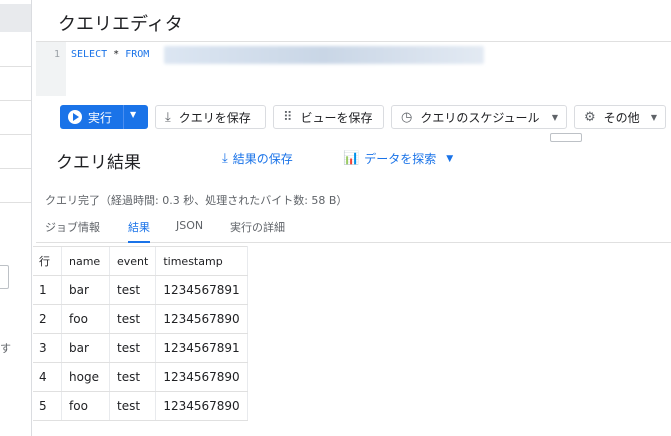 This screenshot has width=671, height=436. Describe the element at coordinates (98, 163) in the screenshot. I see `results-title: クエリ結果` at that location.